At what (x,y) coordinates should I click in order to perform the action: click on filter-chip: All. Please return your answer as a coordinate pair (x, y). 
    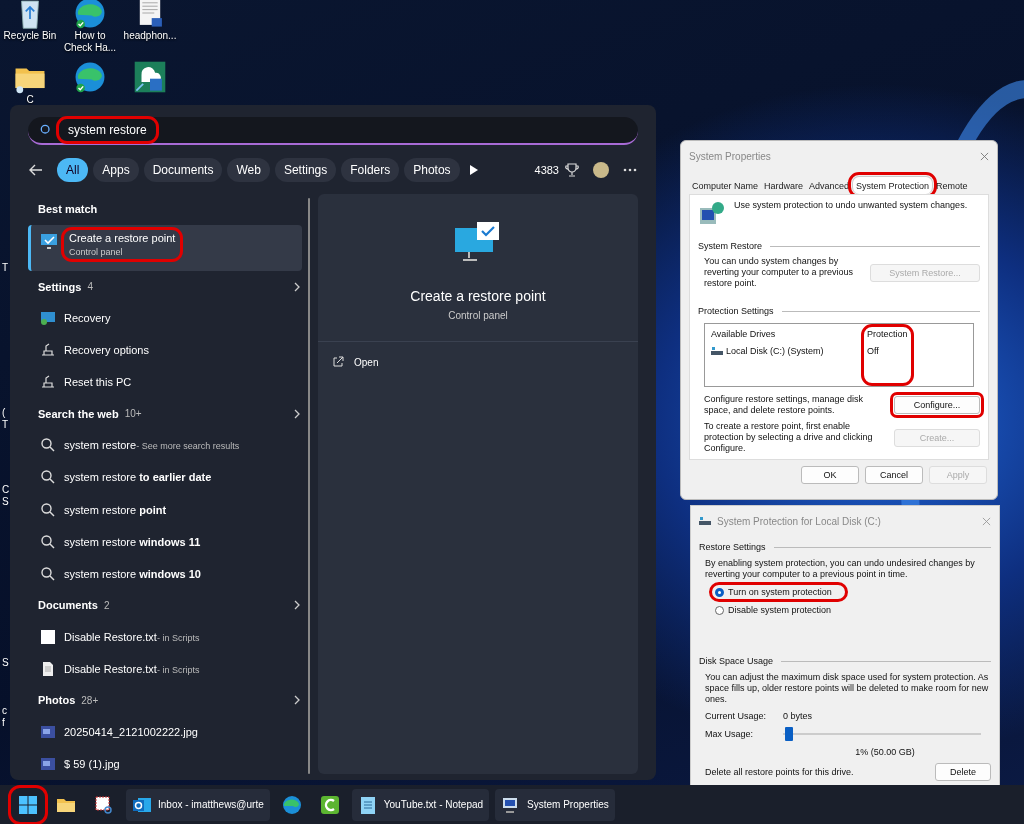
    Looking at the image, I should click on (73, 170).